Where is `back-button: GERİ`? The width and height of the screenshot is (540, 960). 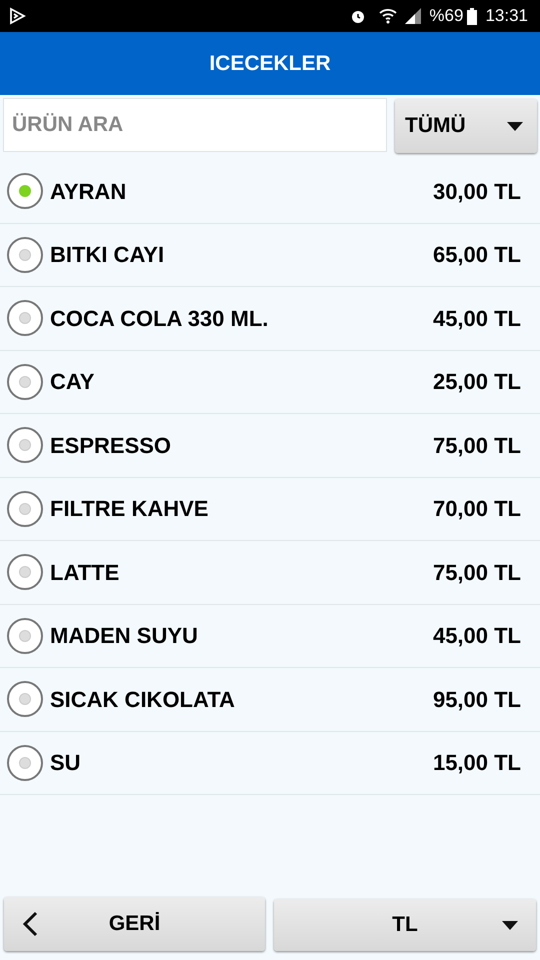 back-button: GERİ is located at coordinates (134, 924).